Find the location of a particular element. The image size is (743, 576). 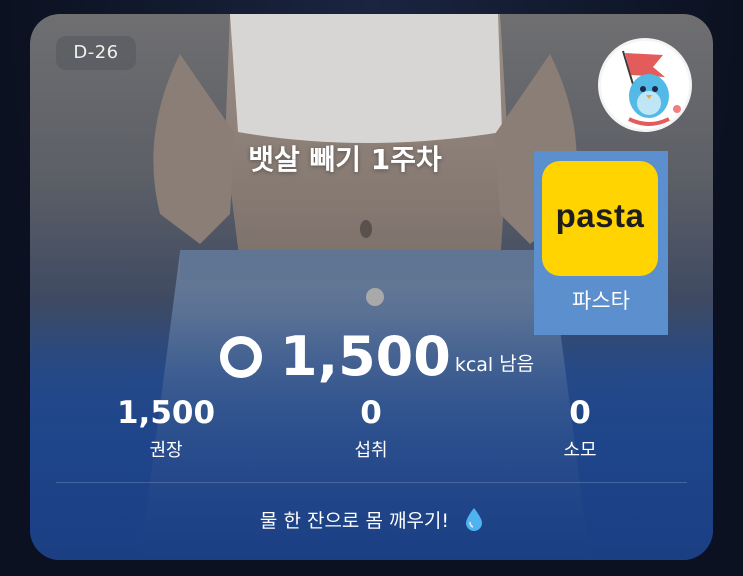

stat-burned-value: 0 is located at coordinates (580, 413).